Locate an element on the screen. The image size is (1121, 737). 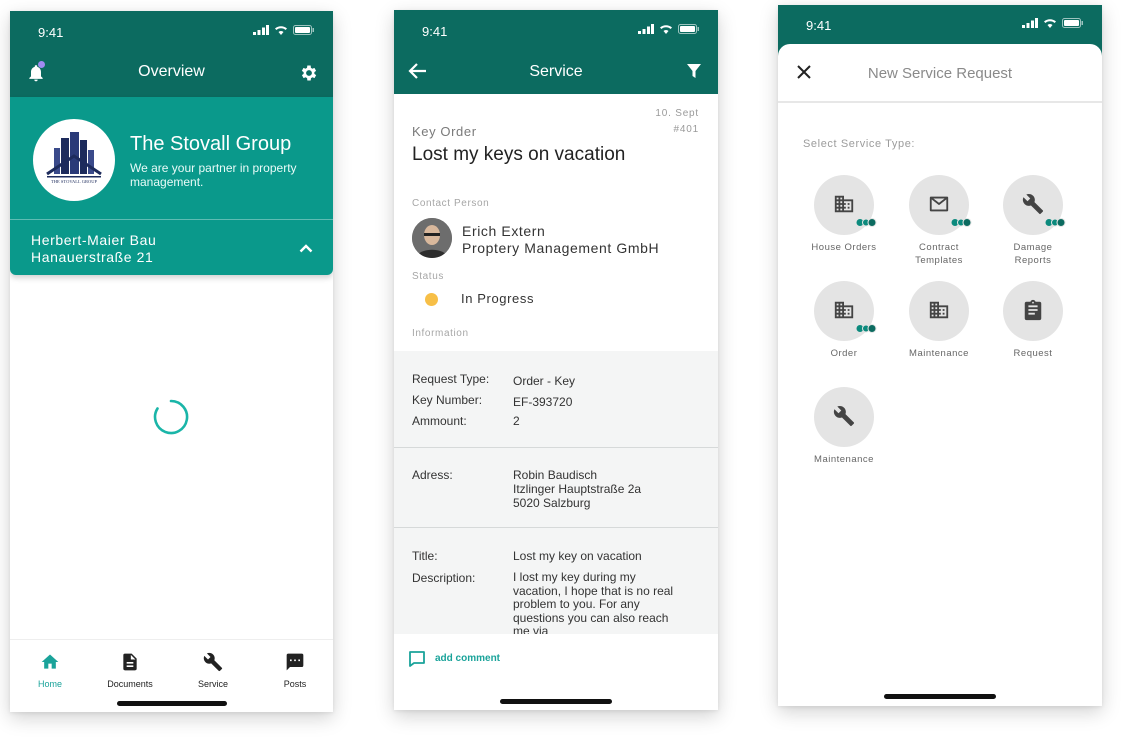
amount-label: Ammount: is located at coordinates (439, 421).